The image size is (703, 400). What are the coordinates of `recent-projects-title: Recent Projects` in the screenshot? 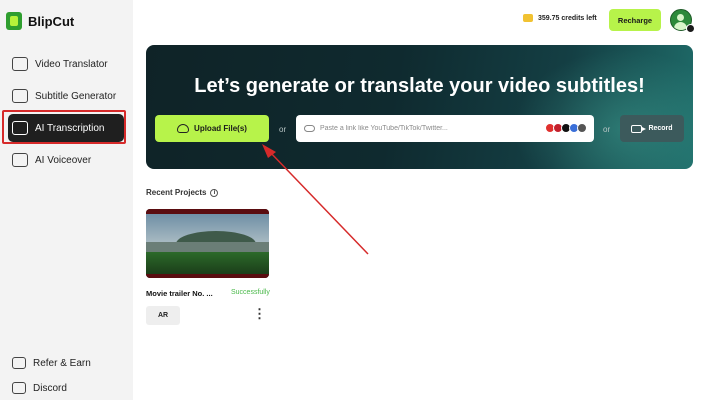 It's located at (176, 192).